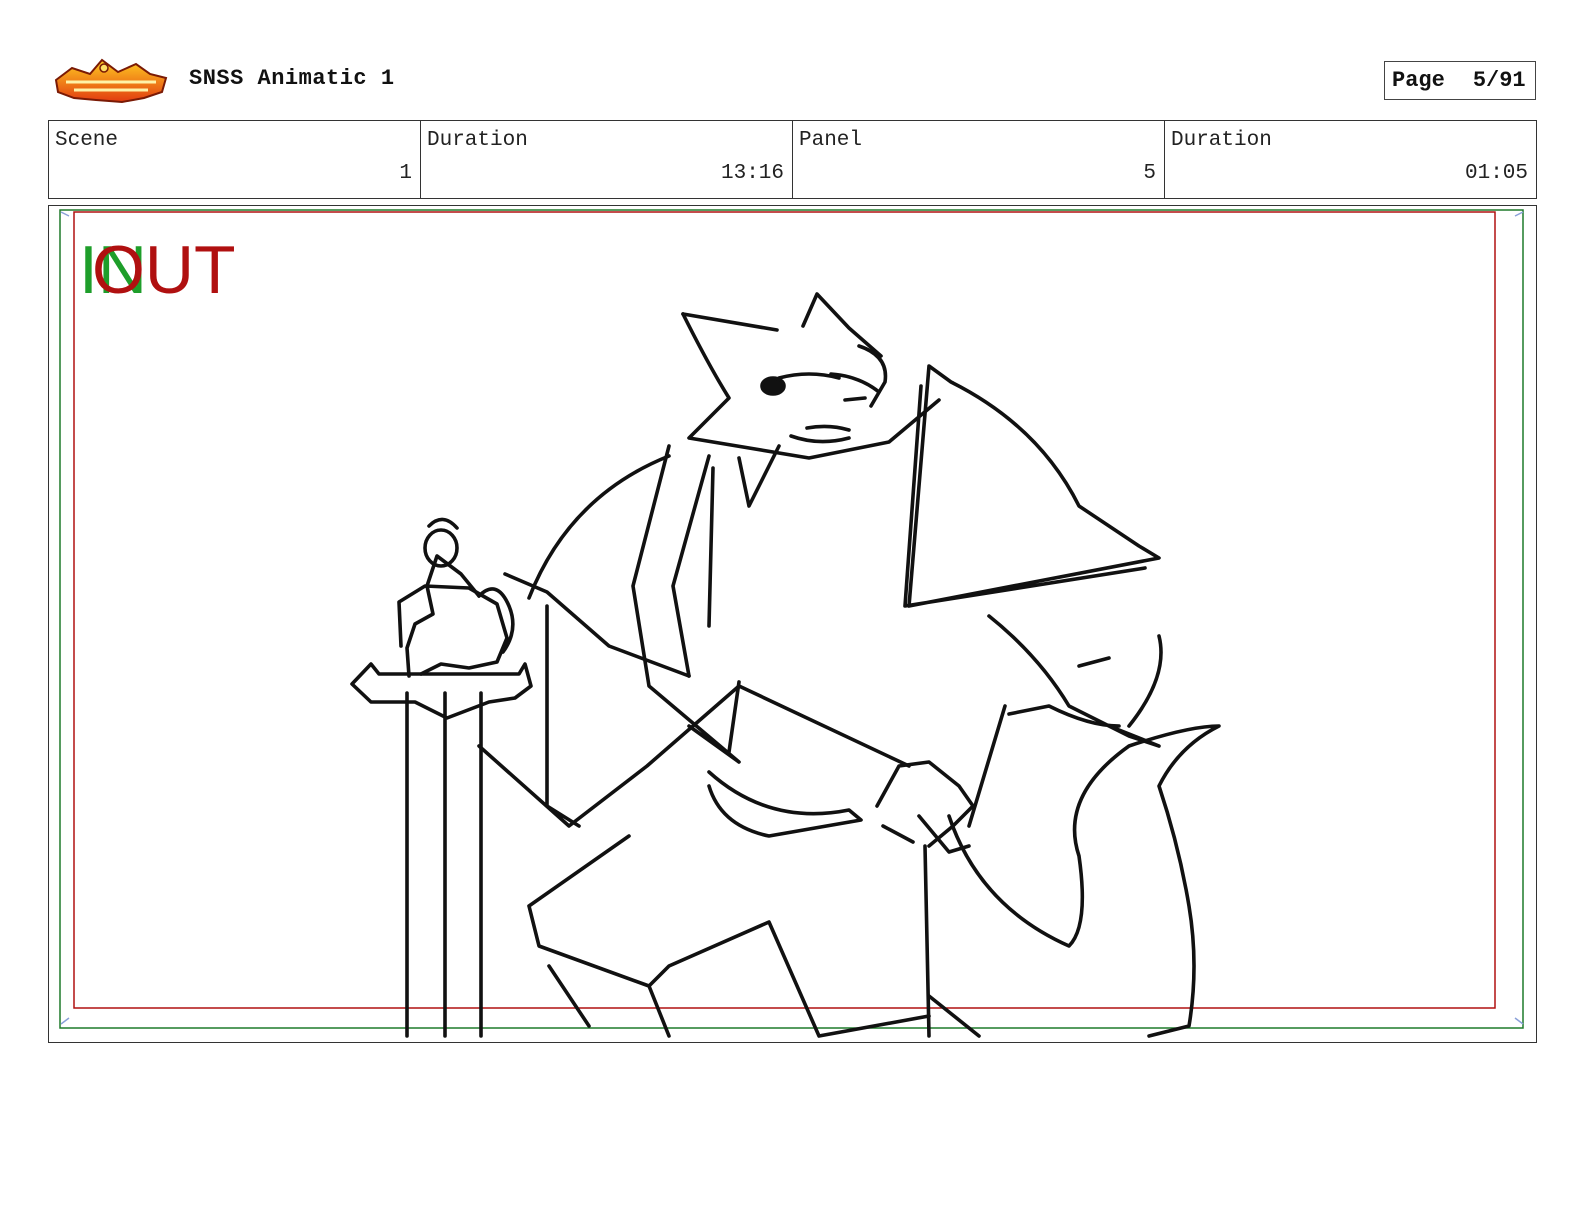 The width and height of the screenshot is (1584, 1224). I want to click on tail-sketch, so click(1074, 881).